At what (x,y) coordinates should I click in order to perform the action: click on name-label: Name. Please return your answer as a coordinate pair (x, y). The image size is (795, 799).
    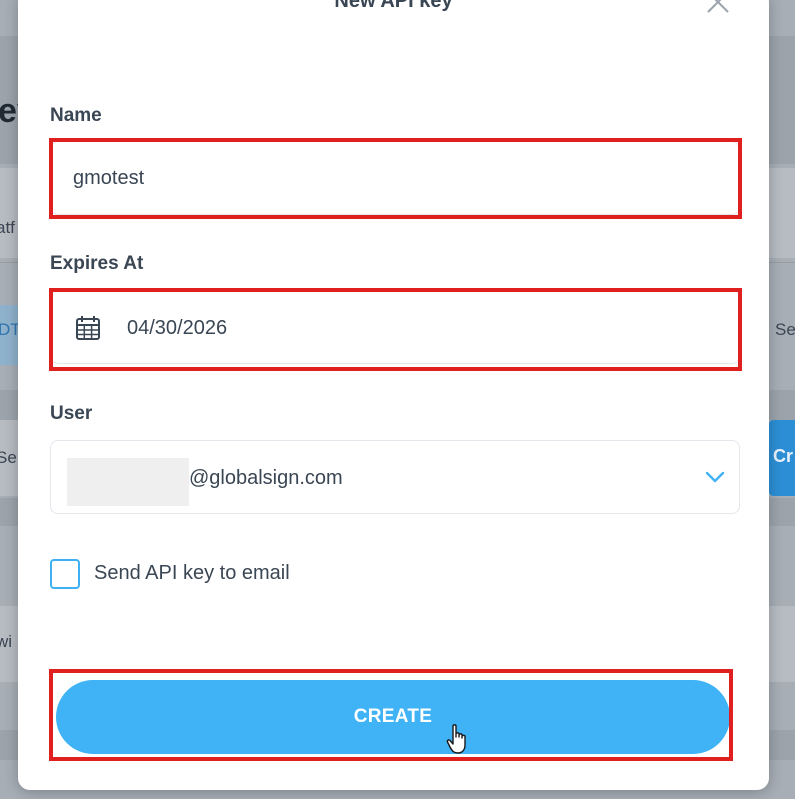
    Looking at the image, I should click on (76, 115).